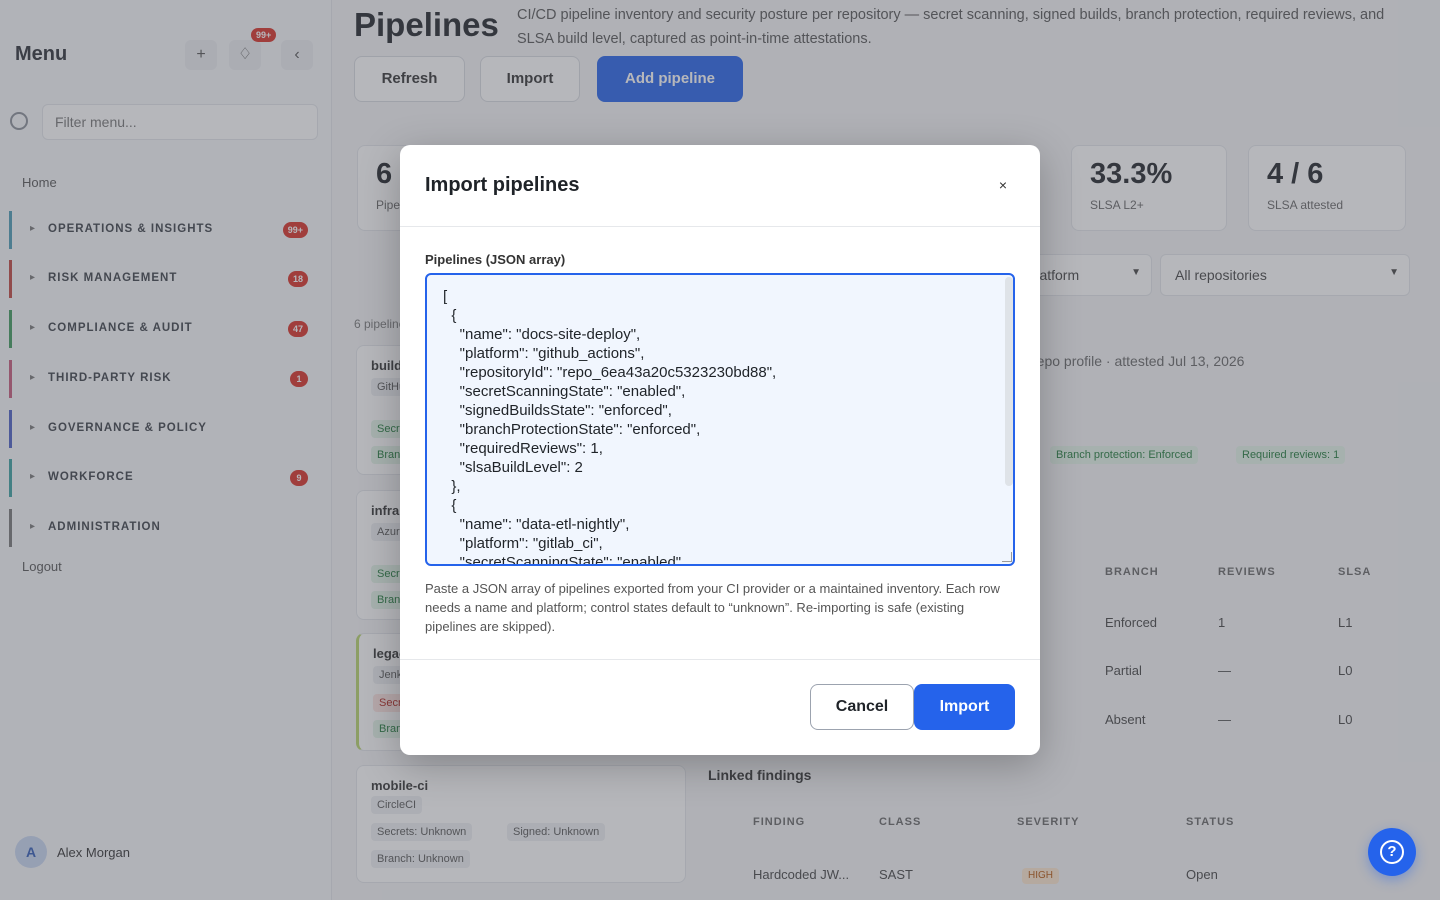 The height and width of the screenshot is (900, 1440). Describe the element at coordinates (964, 707) in the screenshot. I see `import-submit-button: Import` at that location.